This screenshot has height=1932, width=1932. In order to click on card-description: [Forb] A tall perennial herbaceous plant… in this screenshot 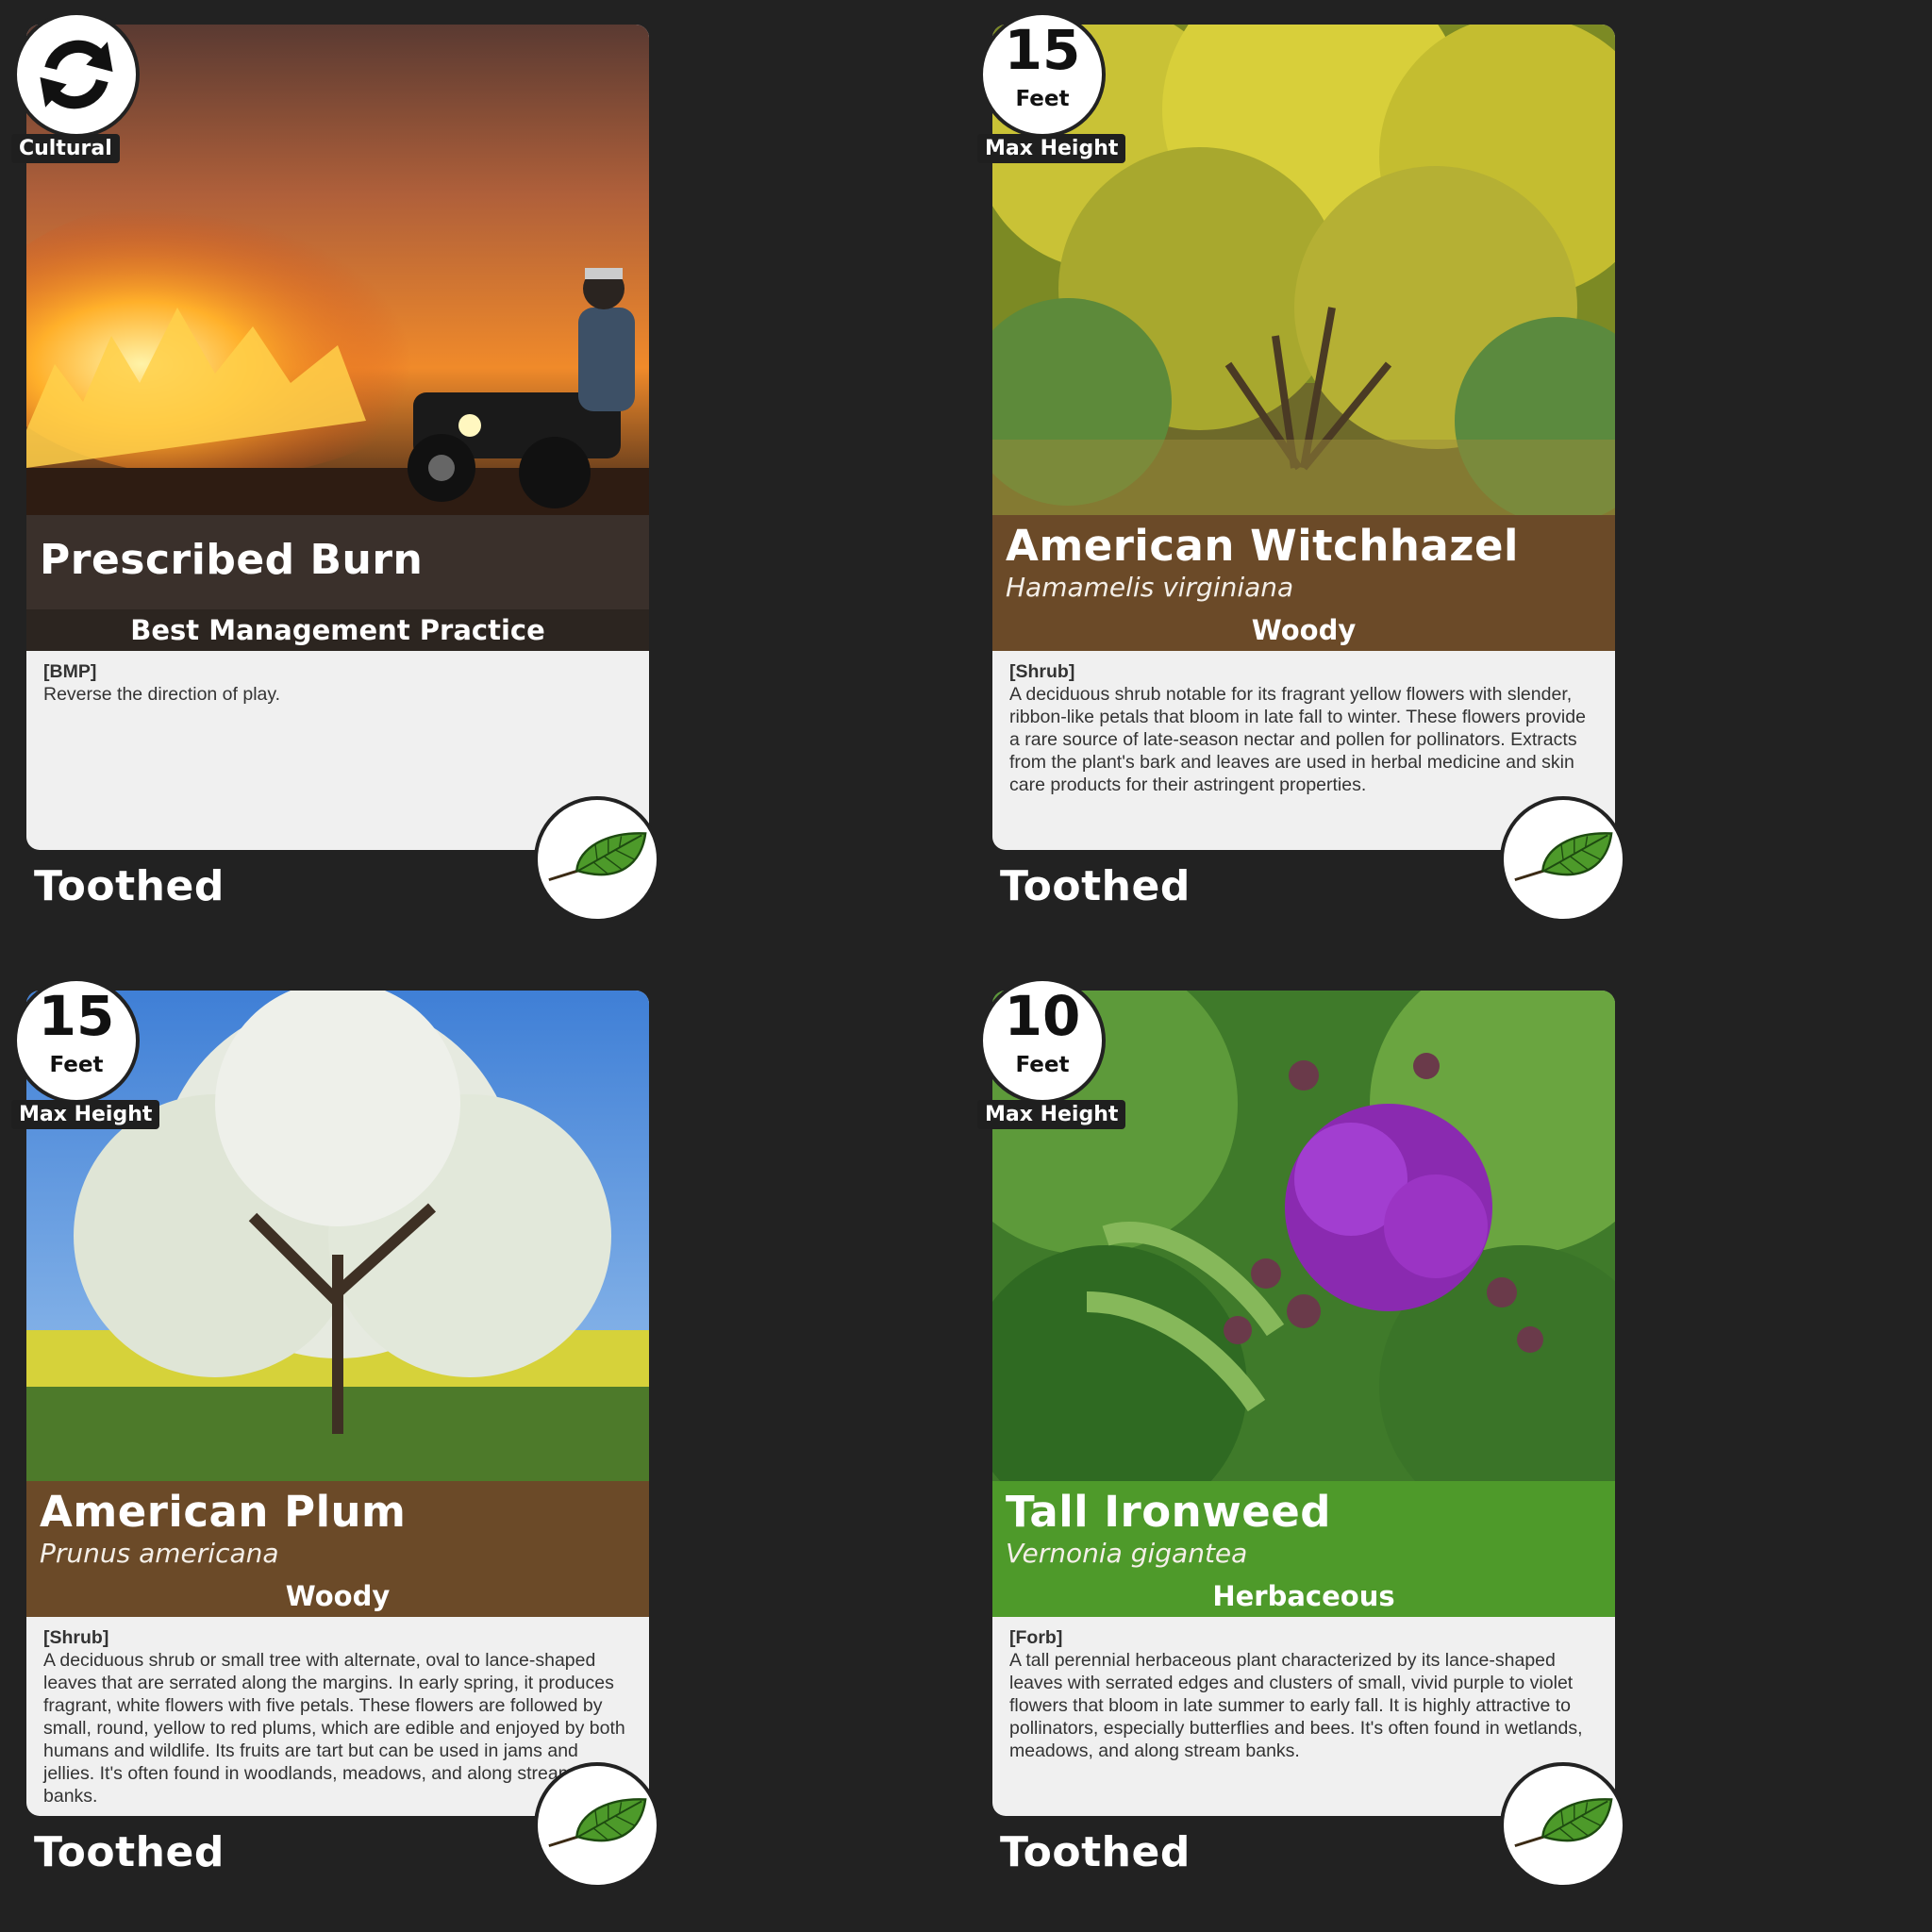, I will do `click(1302, 1694)`.